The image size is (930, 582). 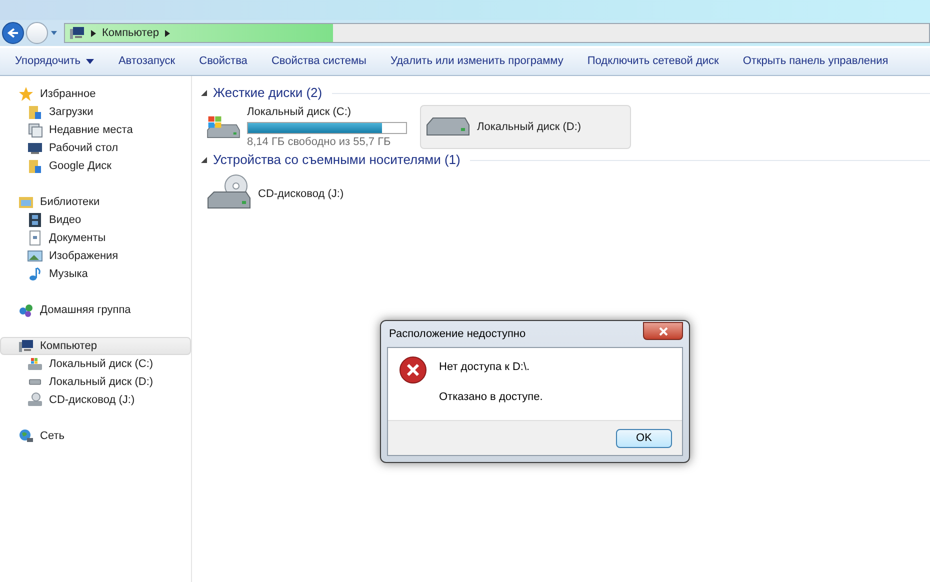 I want to click on toolbar-button: Подключить сетевой диск, so click(x=653, y=61).